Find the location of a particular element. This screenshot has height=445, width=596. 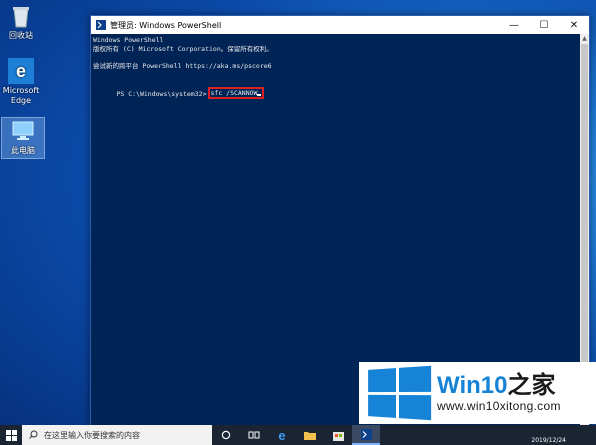

start-button is located at coordinates (11, 435).